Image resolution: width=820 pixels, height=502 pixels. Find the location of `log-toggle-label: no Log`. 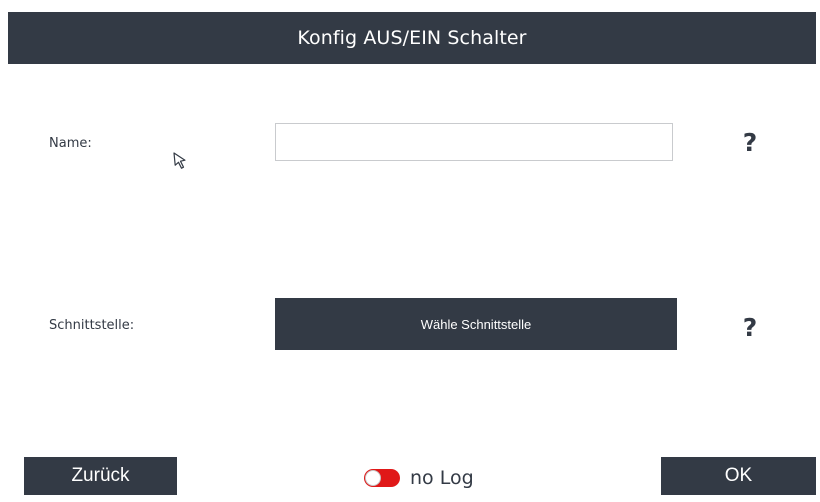

log-toggle-label: no Log is located at coordinates (442, 478).